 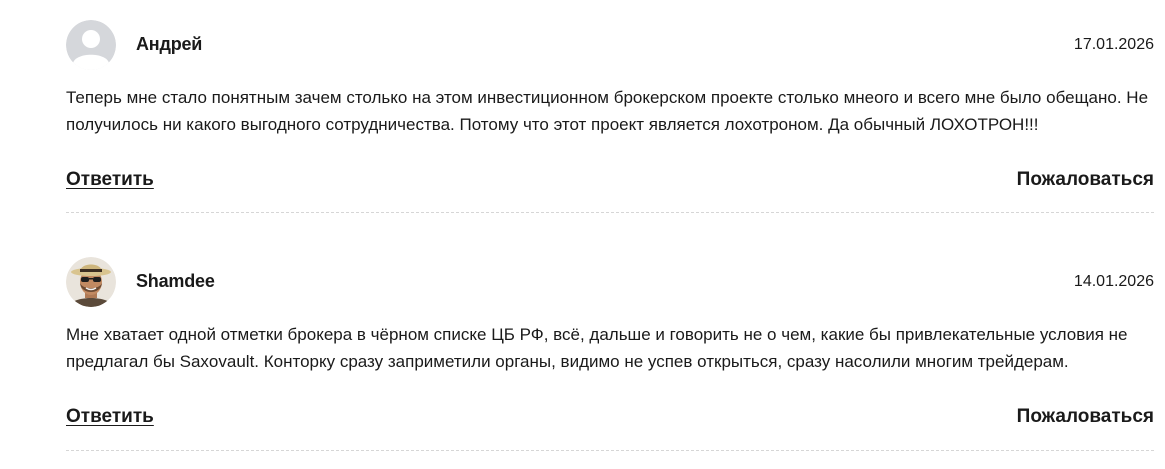 I want to click on comment-author: Shamdee, so click(x=175, y=281).